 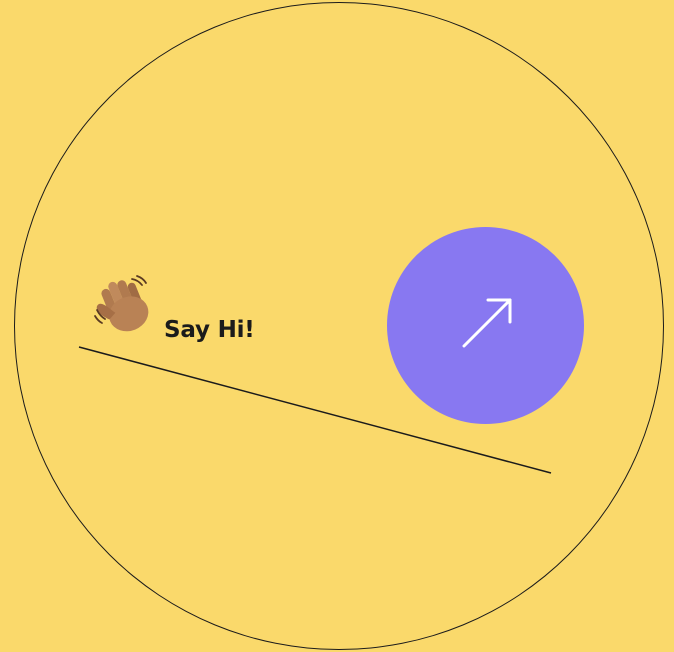 I want to click on arrow-up-right-icon, so click(x=486, y=326).